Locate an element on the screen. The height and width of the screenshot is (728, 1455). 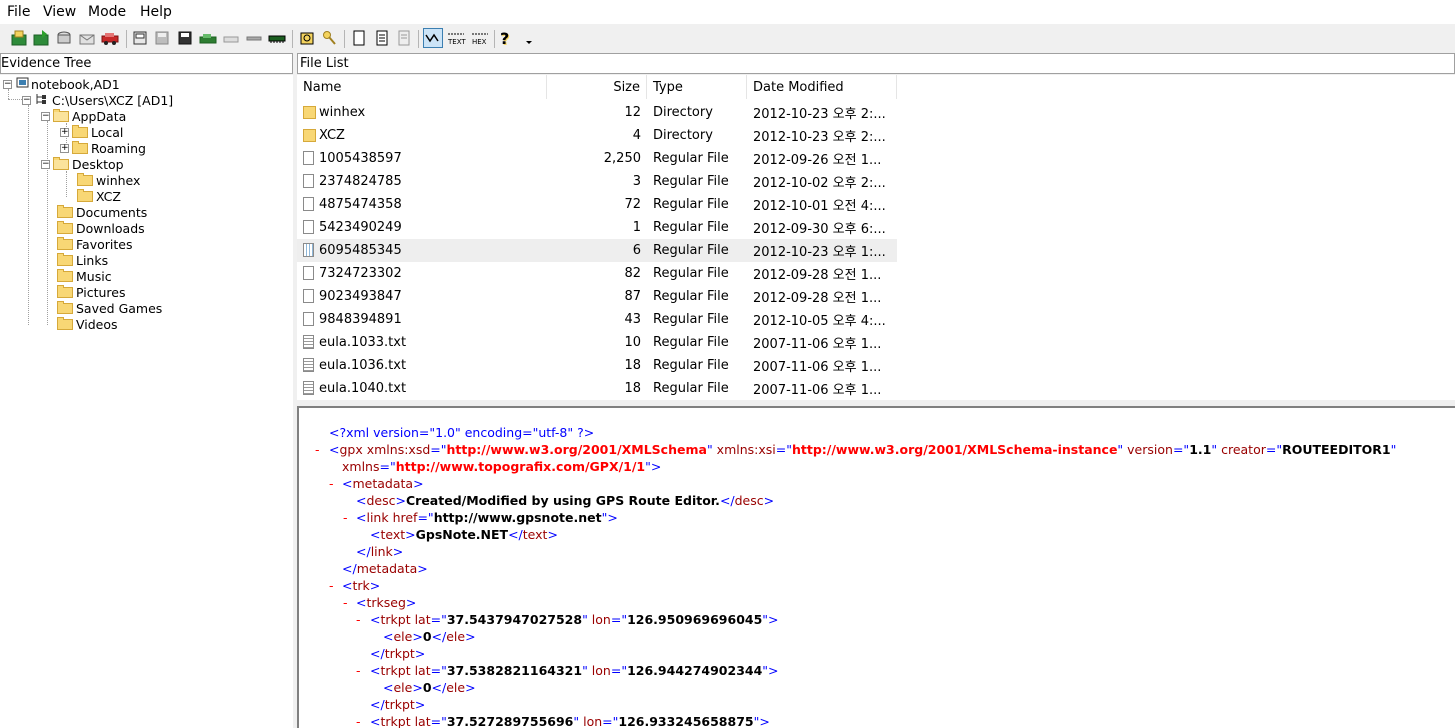
menu-bar: File View Mode Help is located at coordinates (727, 12).